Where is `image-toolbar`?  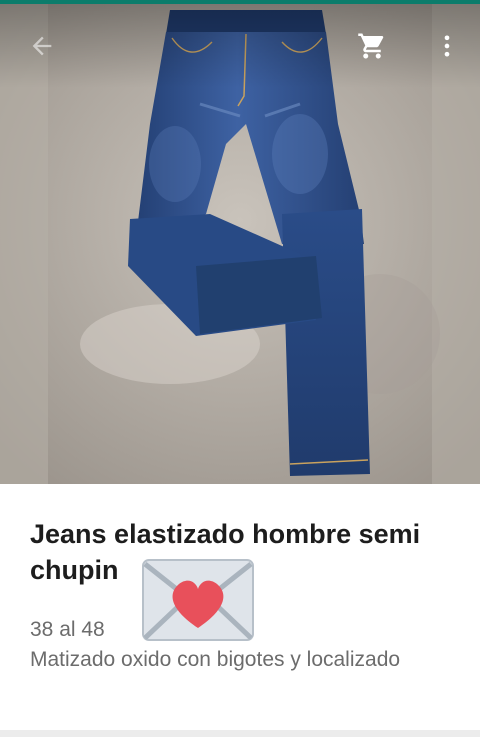
image-toolbar is located at coordinates (240, 46).